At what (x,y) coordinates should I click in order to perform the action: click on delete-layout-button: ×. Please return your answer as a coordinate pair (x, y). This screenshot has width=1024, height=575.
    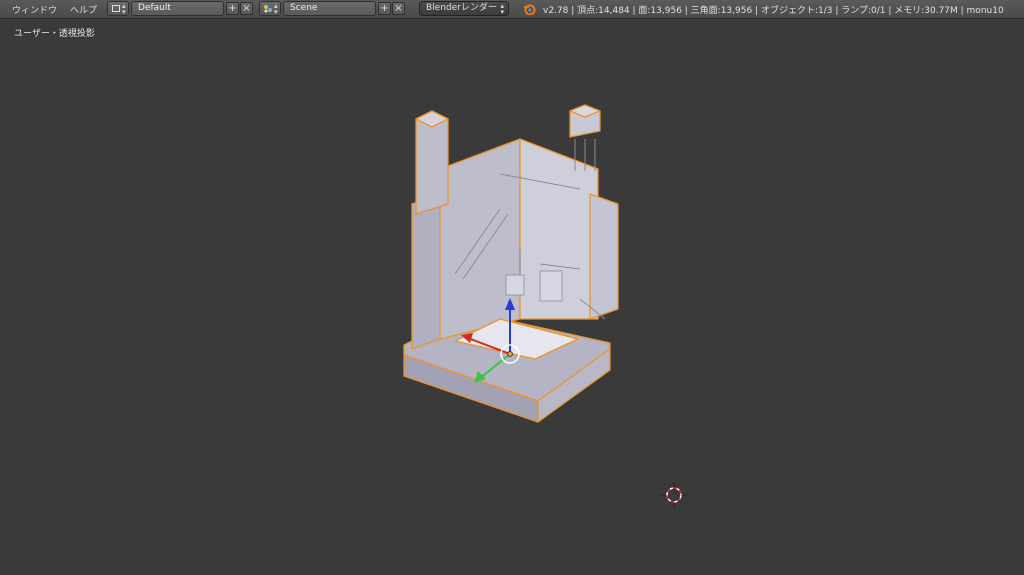
    Looking at the image, I should click on (246, 8).